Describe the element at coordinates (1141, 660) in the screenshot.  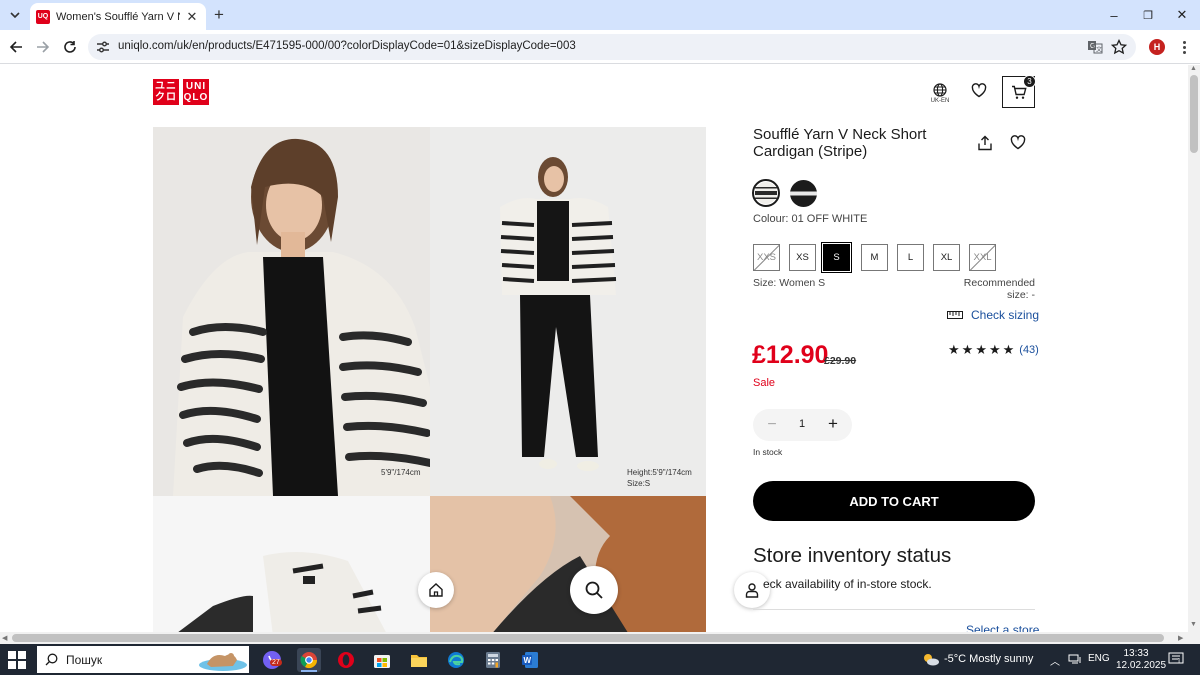
I see `clock: 13:33 12.02.2025` at that location.